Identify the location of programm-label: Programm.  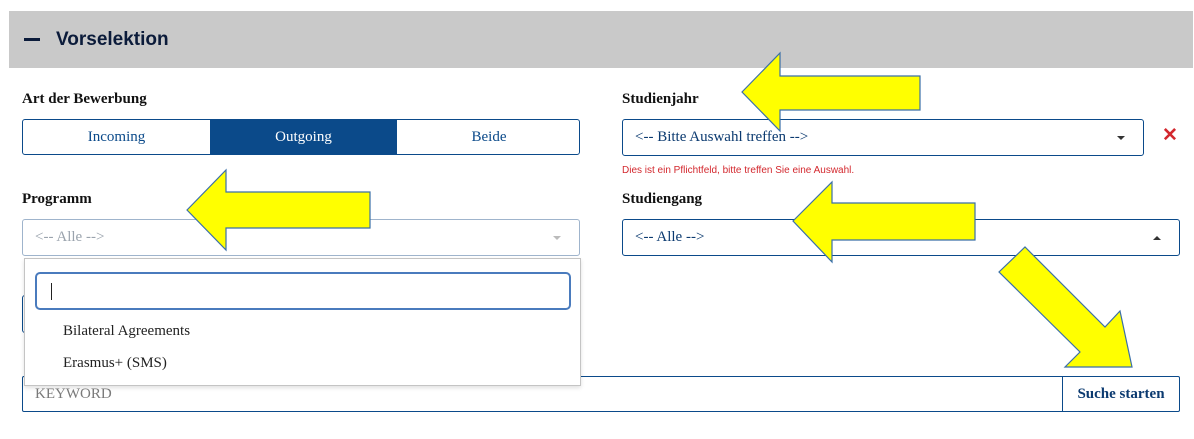
(57, 199).